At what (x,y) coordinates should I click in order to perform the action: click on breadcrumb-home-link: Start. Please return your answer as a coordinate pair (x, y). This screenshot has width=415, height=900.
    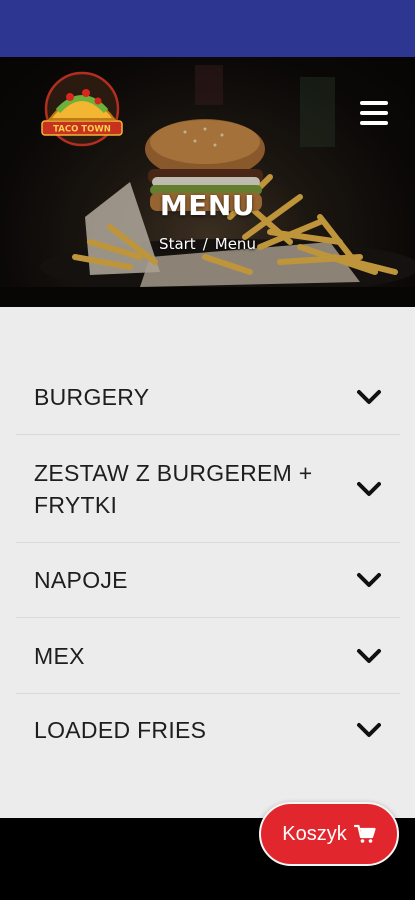
    Looking at the image, I should click on (177, 244).